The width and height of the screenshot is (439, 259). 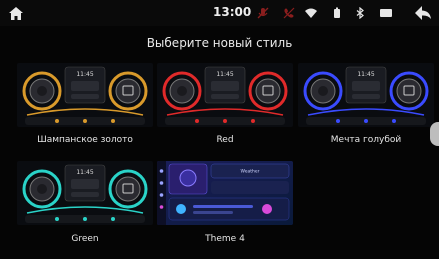 I want to click on bluetooth-icon, so click(x=360, y=13).